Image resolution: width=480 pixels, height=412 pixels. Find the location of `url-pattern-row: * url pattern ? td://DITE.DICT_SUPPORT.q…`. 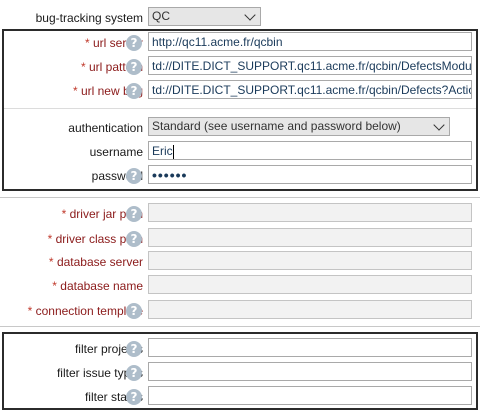

url-pattern-row: * url pattern ? td://DITE.DICT_SUPPORT.q… is located at coordinates (240, 67).